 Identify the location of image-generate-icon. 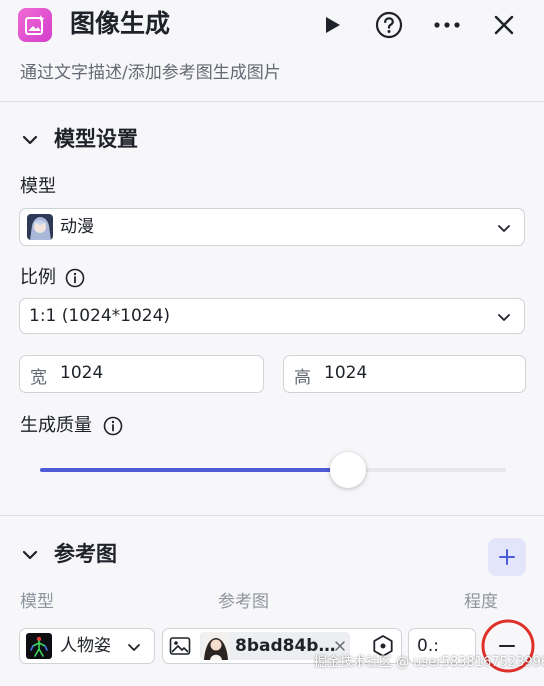
(35, 25).